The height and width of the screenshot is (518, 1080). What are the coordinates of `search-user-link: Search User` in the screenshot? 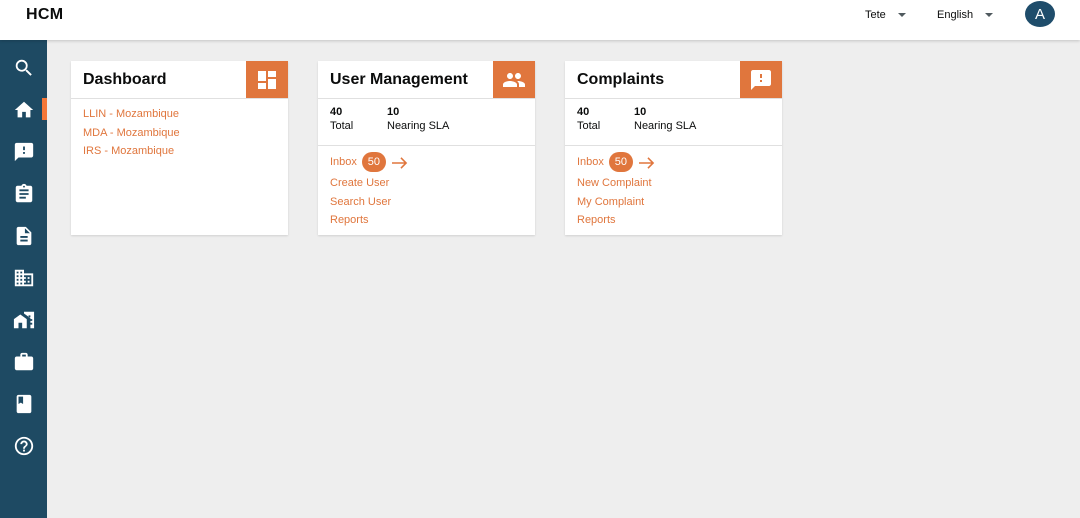 It's located at (426, 202).